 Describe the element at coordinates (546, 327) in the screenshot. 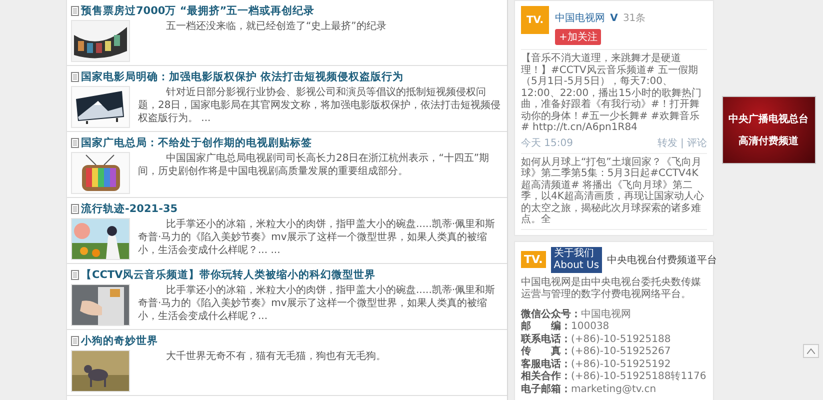

I see `contact-label: 邮 编：` at that location.